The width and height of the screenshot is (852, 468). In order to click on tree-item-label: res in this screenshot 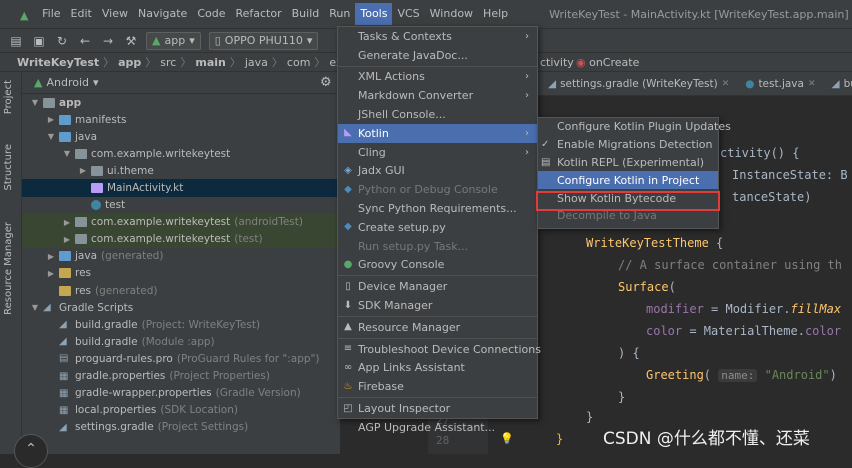, I will do `click(83, 291)`.